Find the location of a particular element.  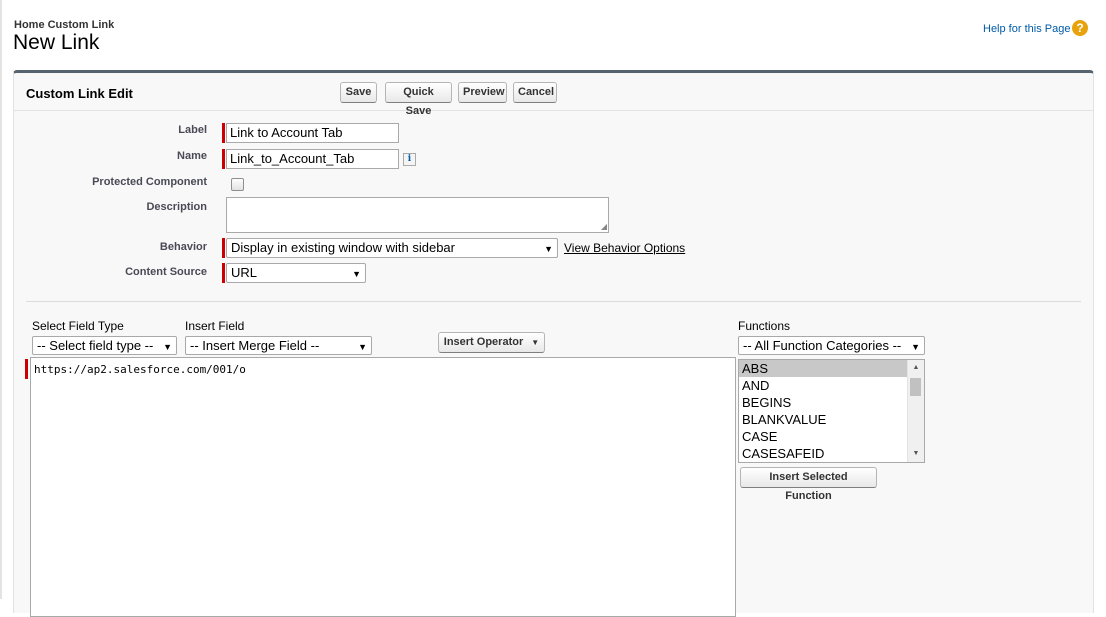

info-icon: i is located at coordinates (409, 159).